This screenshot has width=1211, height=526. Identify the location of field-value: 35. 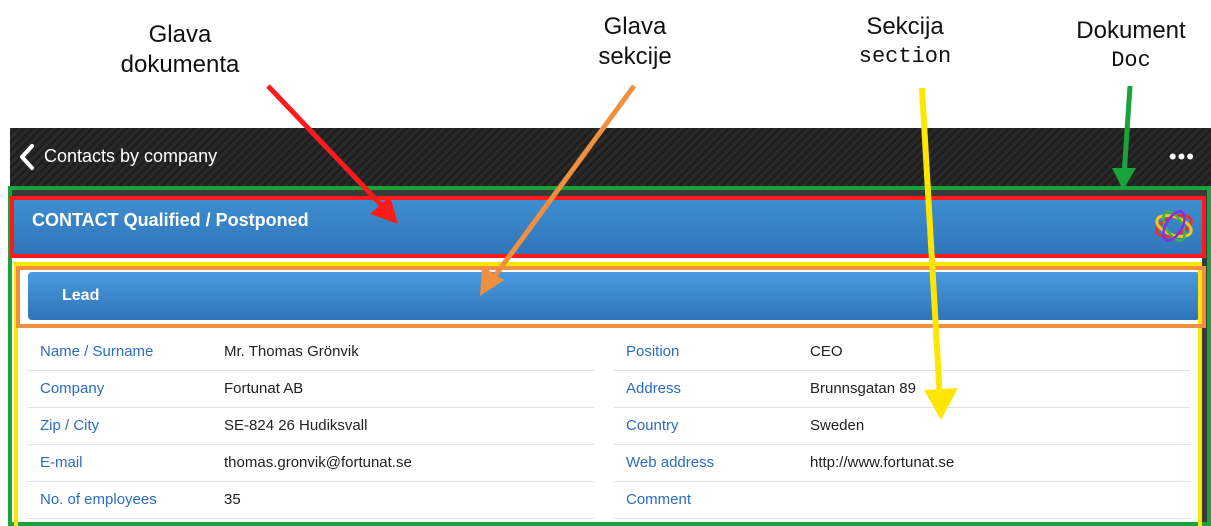
(232, 499).